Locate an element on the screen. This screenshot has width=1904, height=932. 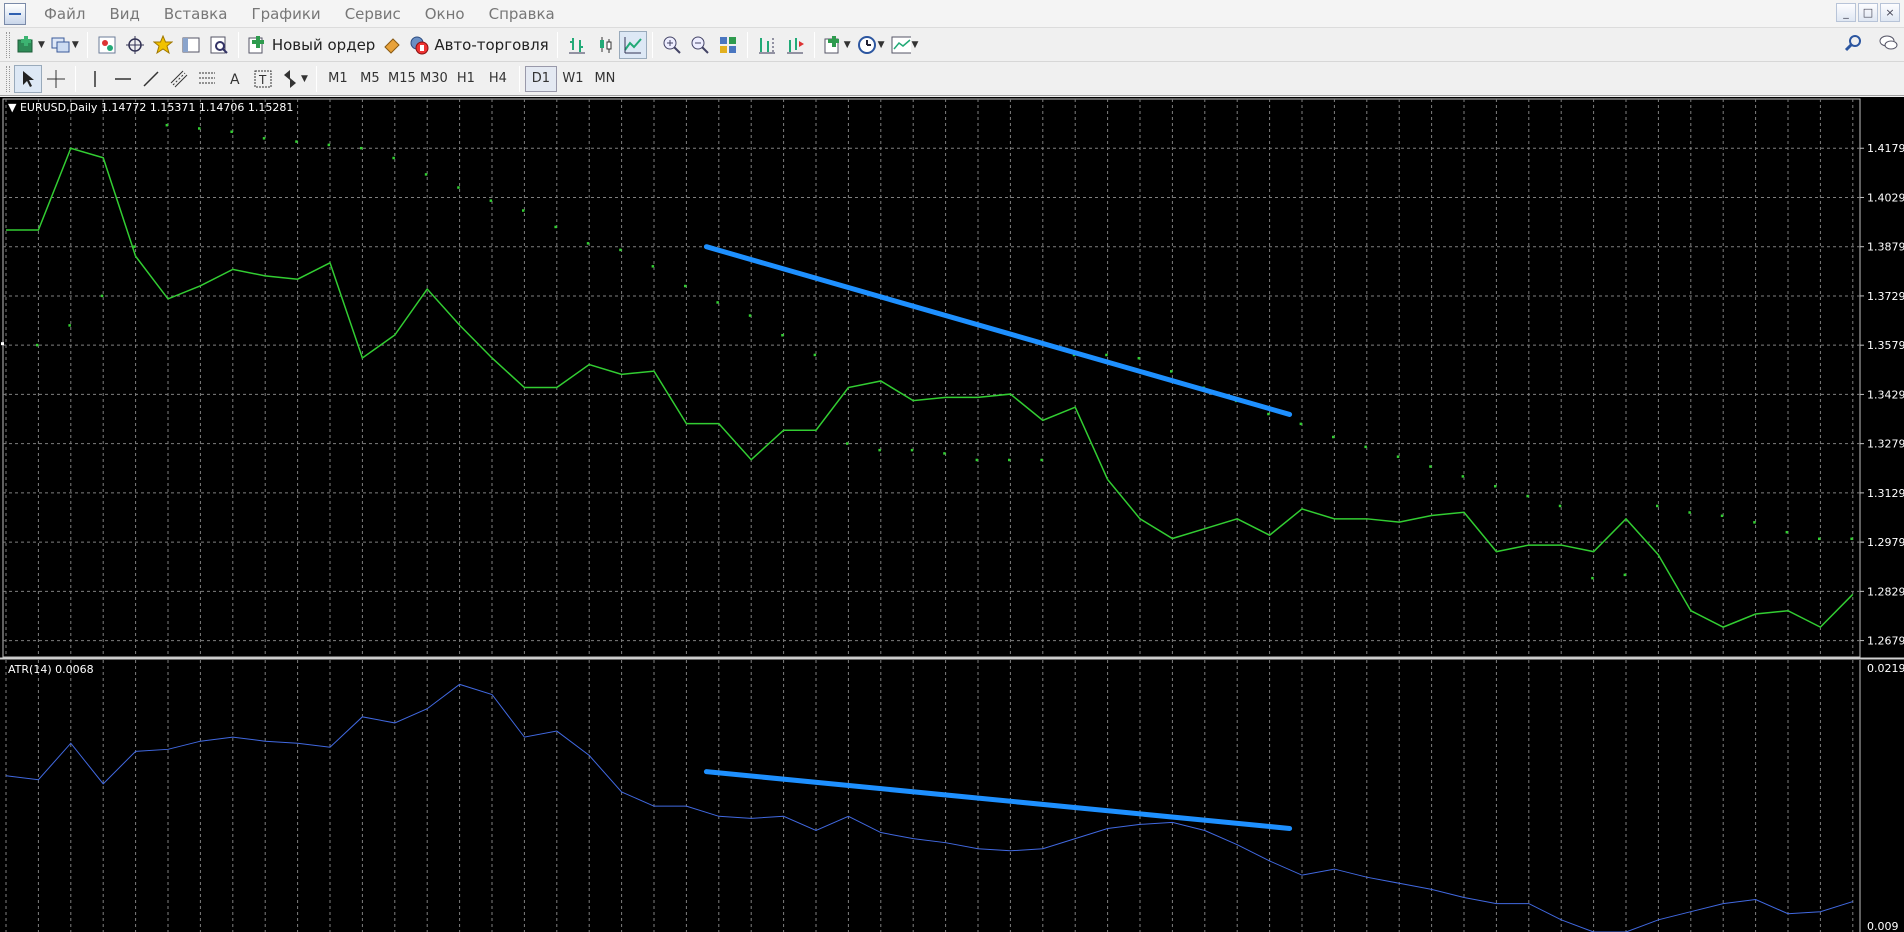
horizontal-line-button is located at coordinates (123, 79).